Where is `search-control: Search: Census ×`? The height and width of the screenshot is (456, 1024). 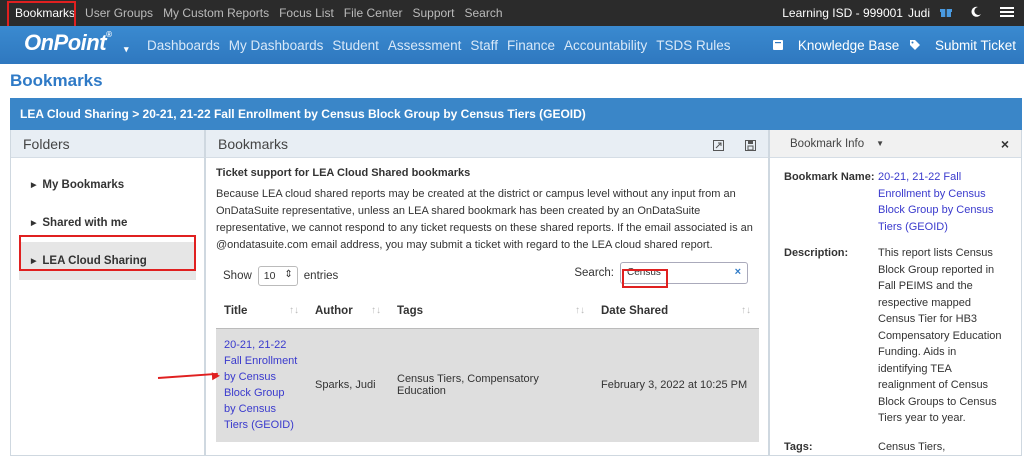
search-control: Search: Census × is located at coordinates (661, 273).